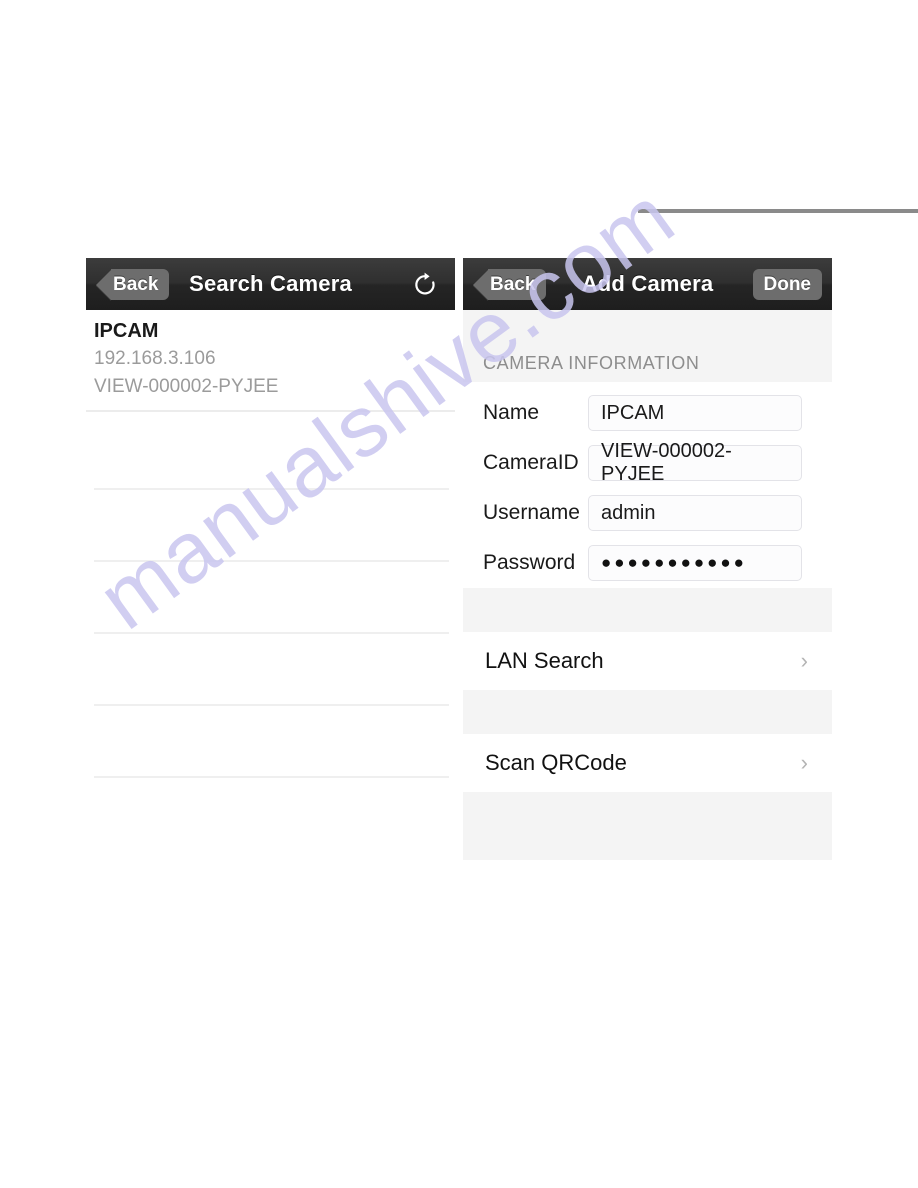 The height and width of the screenshot is (1188, 918). Describe the element at coordinates (425, 285) in the screenshot. I see `refresh-icon` at that location.